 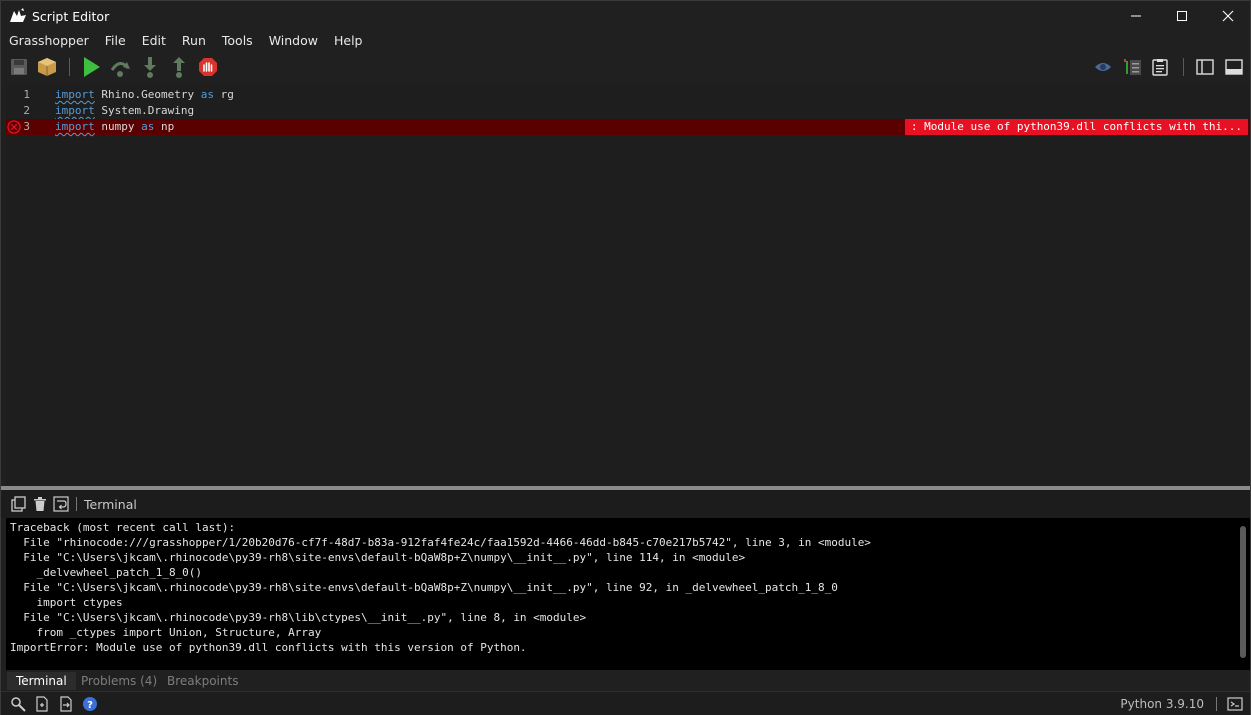 What do you see at coordinates (227, 94) in the screenshot?
I see `module-alias: rg` at bounding box center [227, 94].